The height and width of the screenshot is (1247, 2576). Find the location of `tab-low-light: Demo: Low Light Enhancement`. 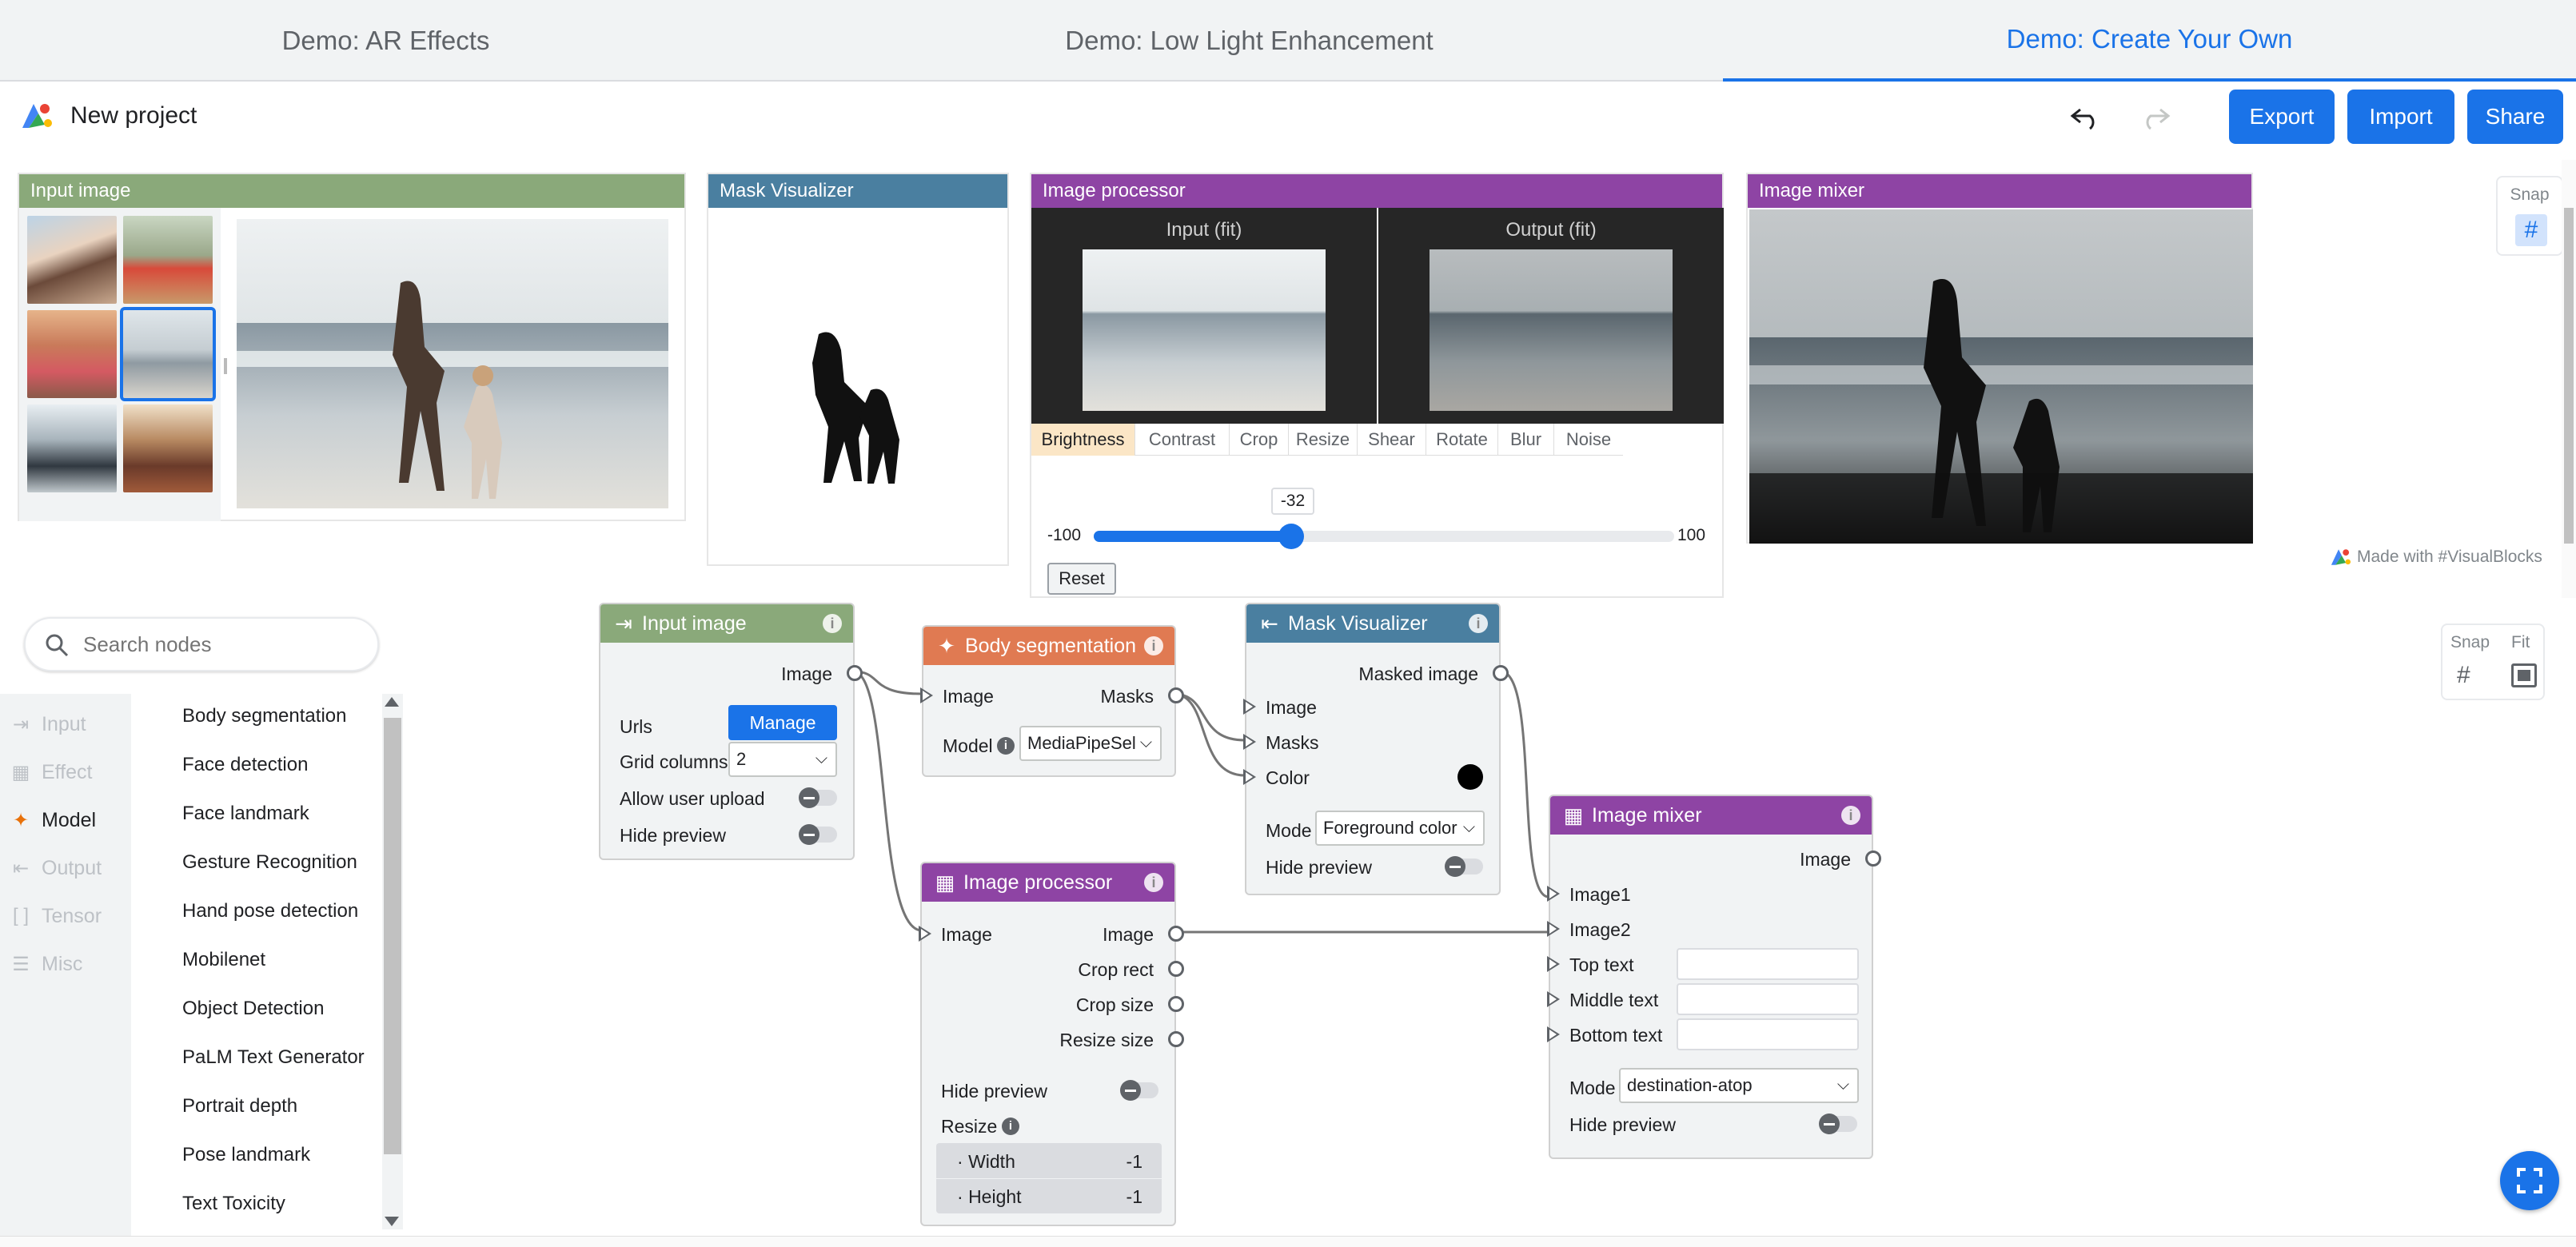

tab-low-light: Demo: Low Light Enhancement is located at coordinates (1250, 41).